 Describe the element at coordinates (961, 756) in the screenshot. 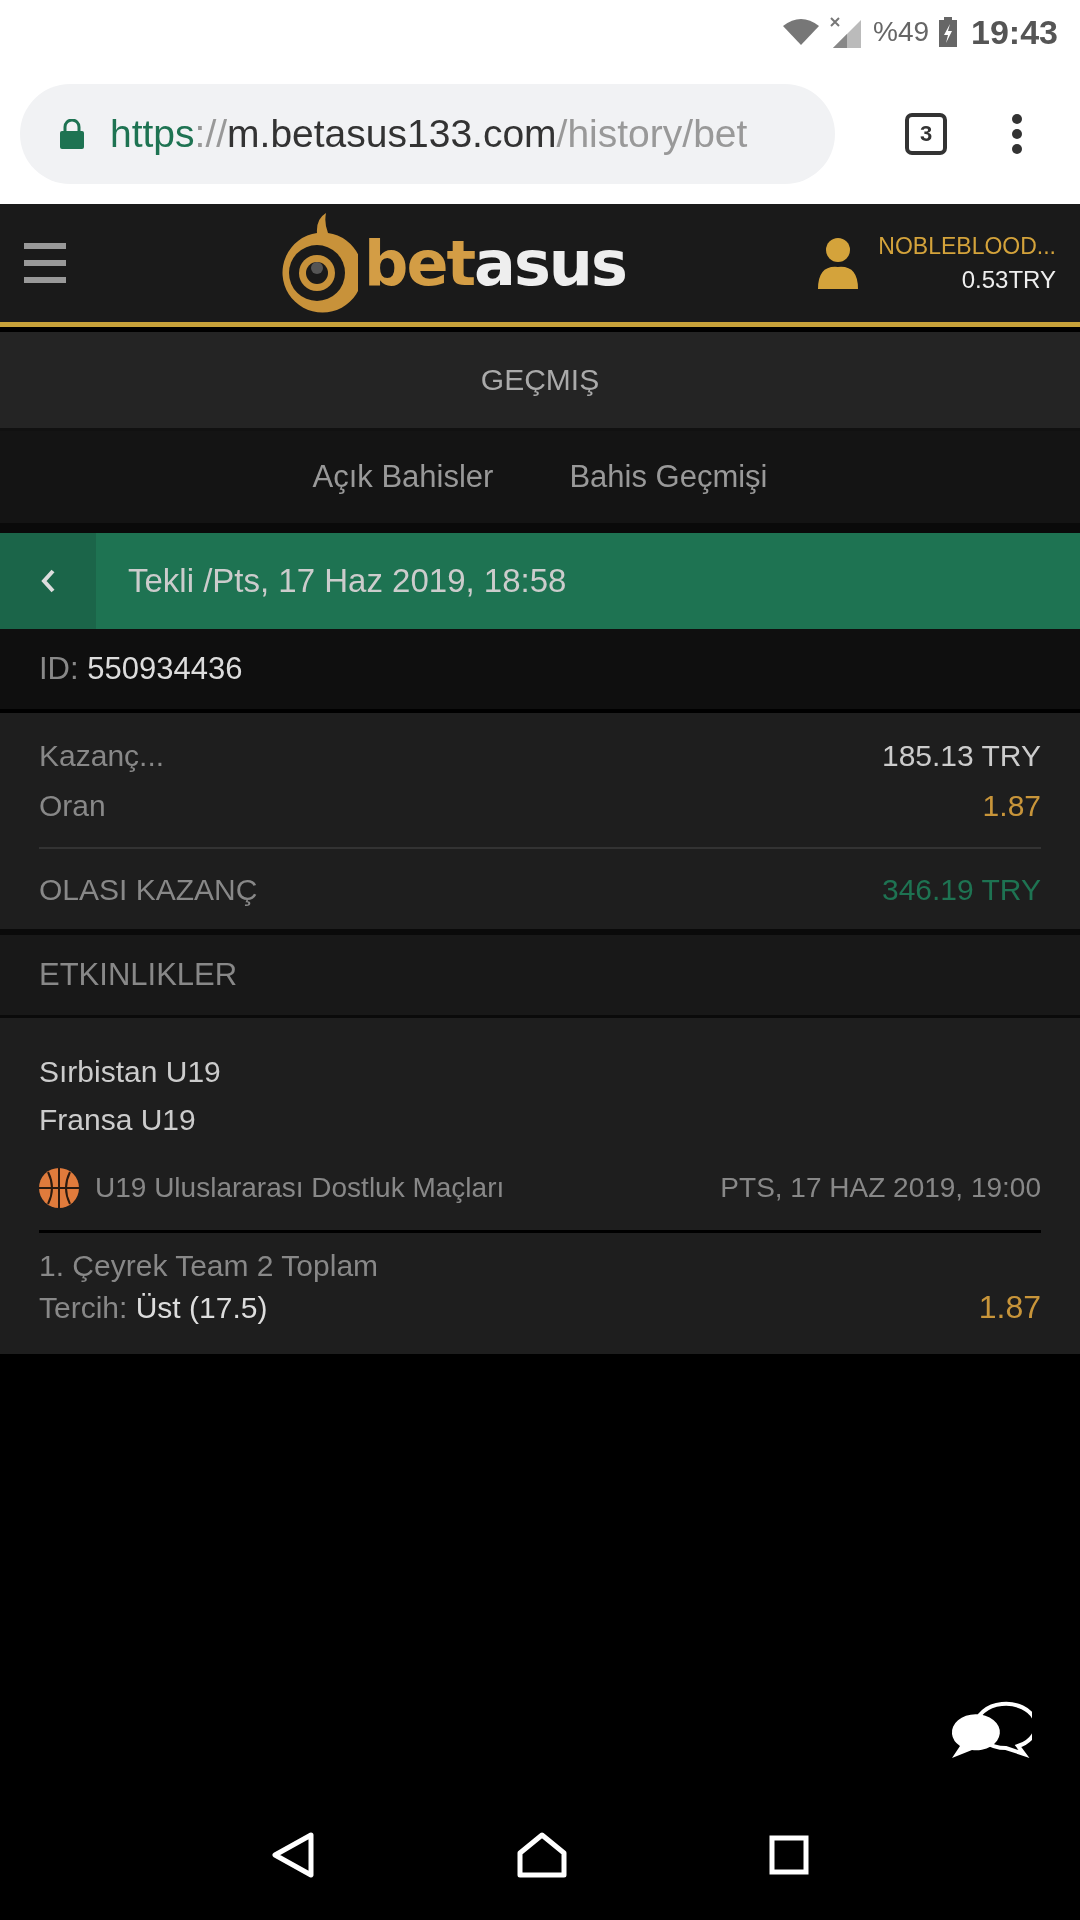

I see `summary-value: 185.13 TRY` at that location.